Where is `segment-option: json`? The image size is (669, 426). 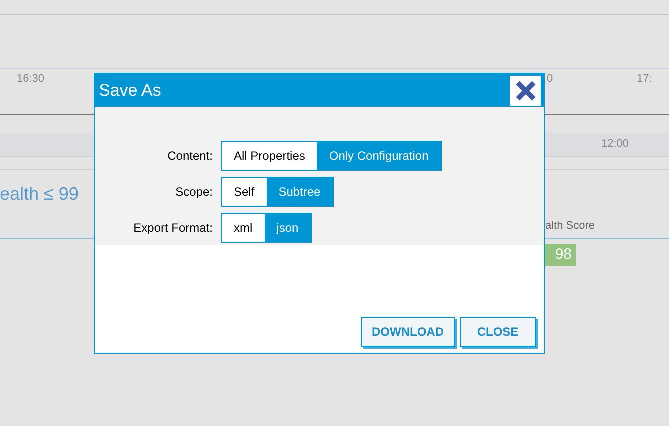 segment-option: json is located at coordinates (287, 228).